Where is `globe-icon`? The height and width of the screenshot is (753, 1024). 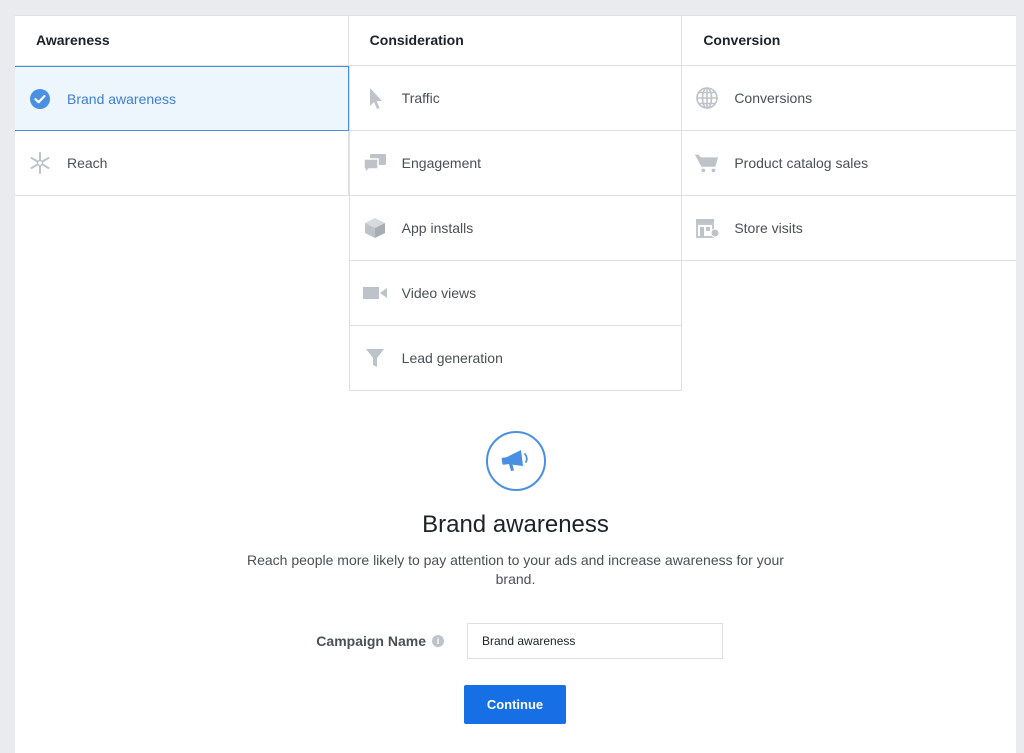
globe-icon is located at coordinates (707, 98).